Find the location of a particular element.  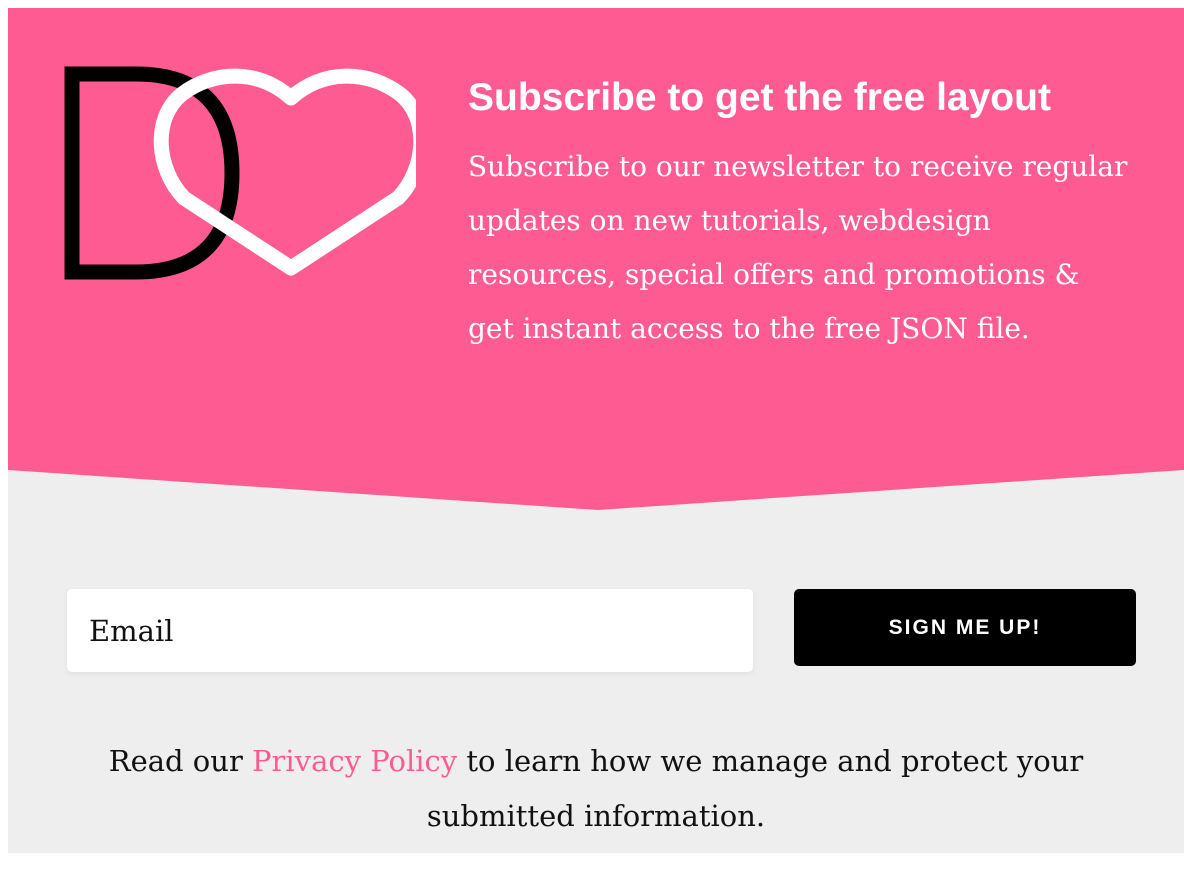

privacy-policy-link: Privacy Policy is located at coordinates (354, 761).